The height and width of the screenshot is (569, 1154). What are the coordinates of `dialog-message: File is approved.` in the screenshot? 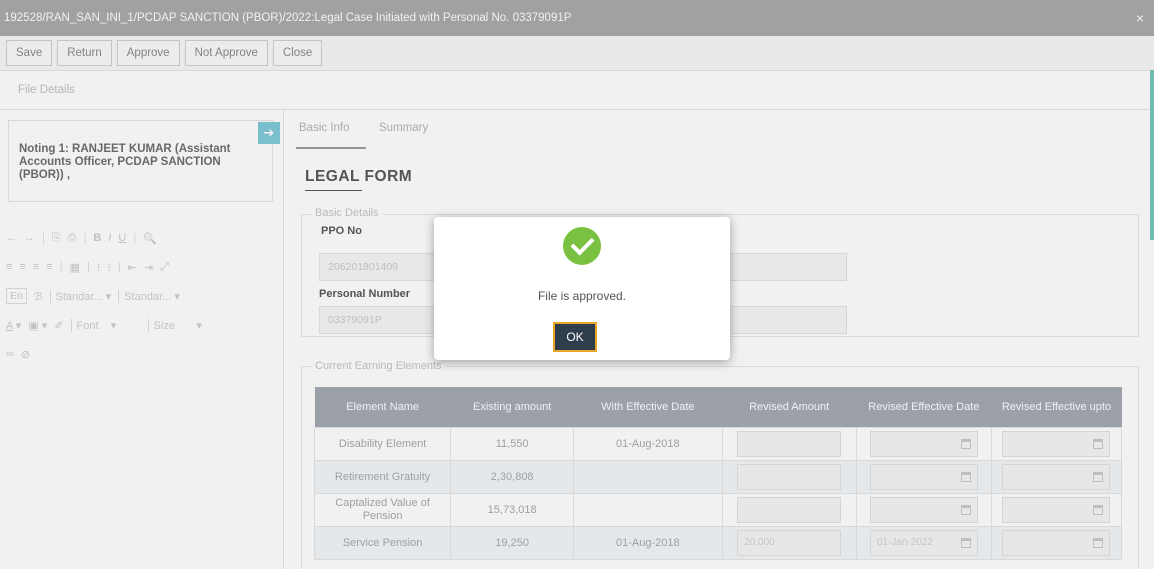 It's located at (582, 296).